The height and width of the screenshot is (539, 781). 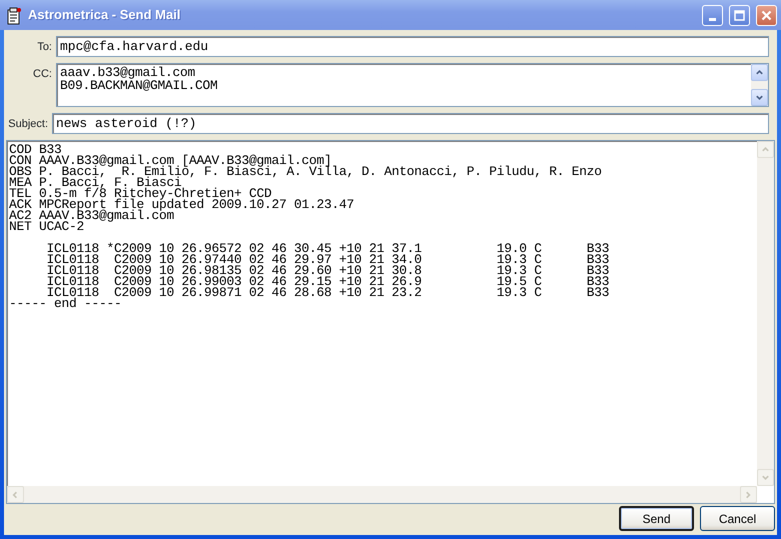 What do you see at coordinates (140, 193) in the screenshot?
I see `text-line: TEL 0.5-m f/8 Ritchey-Chretien+ CCD` at bounding box center [140, 193].